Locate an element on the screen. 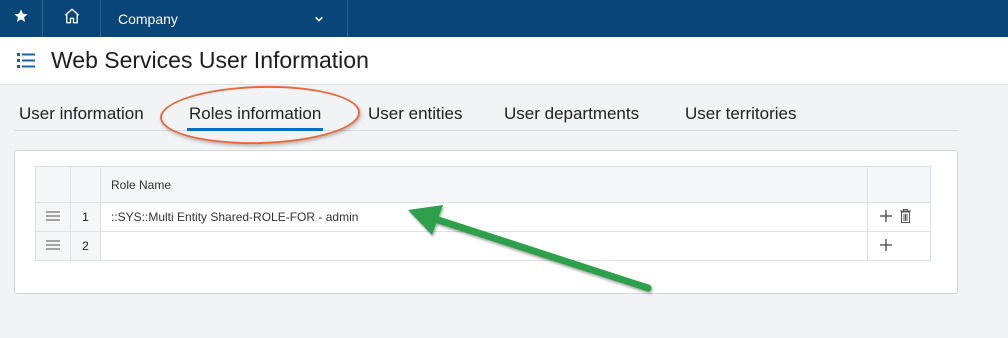  favorites-button is located at coordinates (21, 18).